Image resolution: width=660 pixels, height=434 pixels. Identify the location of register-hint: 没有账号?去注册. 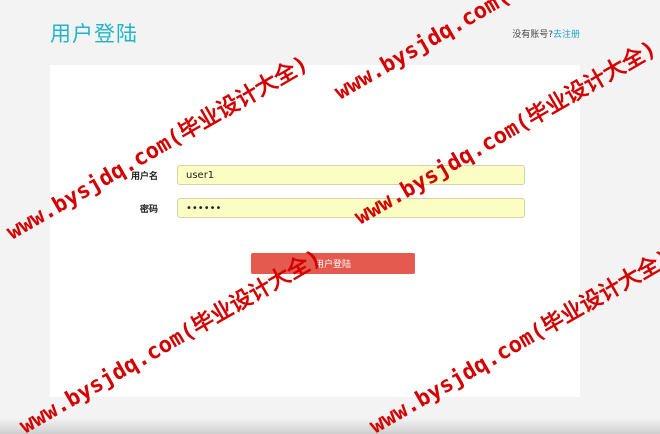
(546, 33).